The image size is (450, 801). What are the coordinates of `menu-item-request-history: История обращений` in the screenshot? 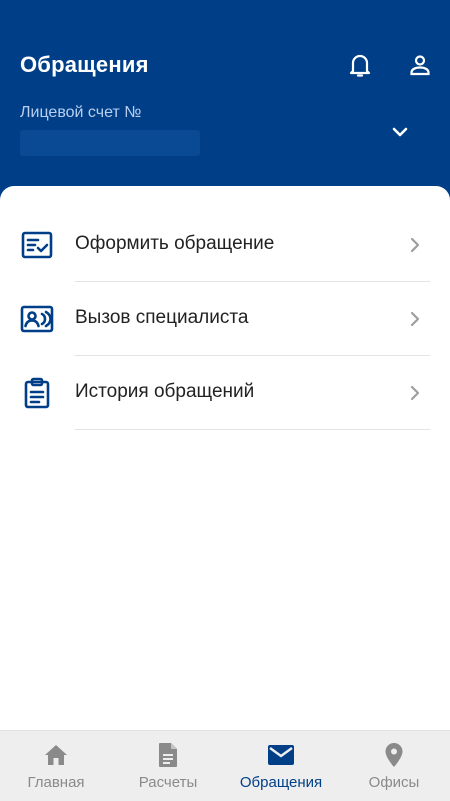 It's located at (225, 393).